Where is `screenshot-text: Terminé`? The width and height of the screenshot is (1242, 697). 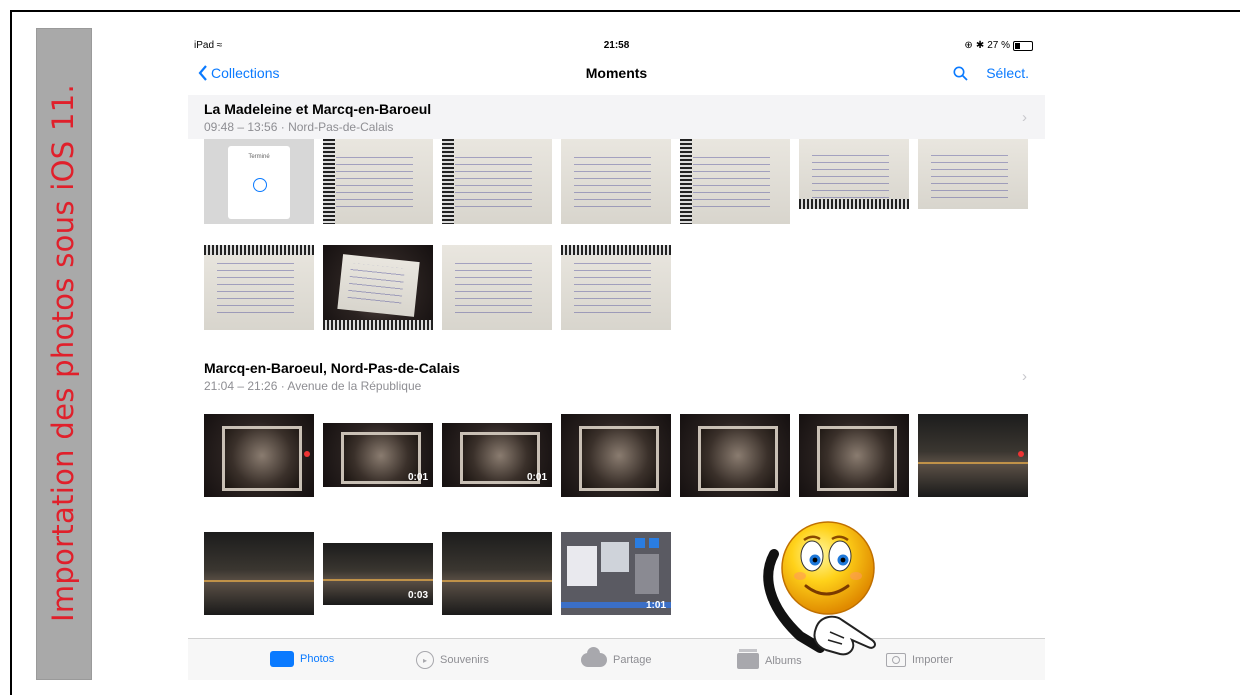
screenshot-text: Terminé is located at coordinates (259, 156).